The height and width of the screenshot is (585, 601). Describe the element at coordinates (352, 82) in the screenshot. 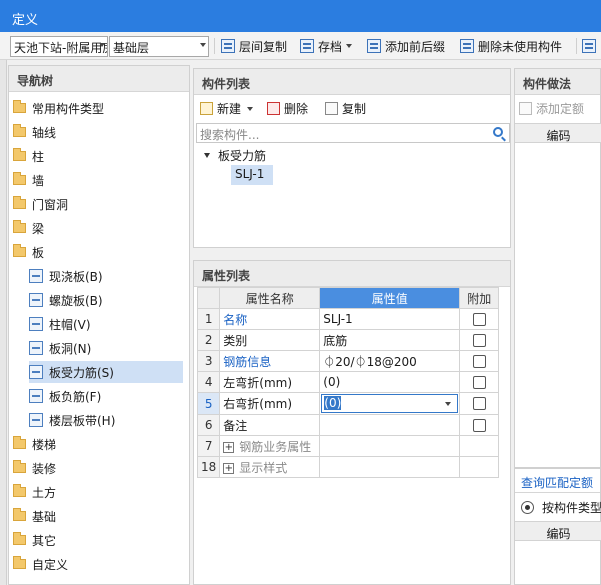

I see `component-list-title: 构件列表` at that location.